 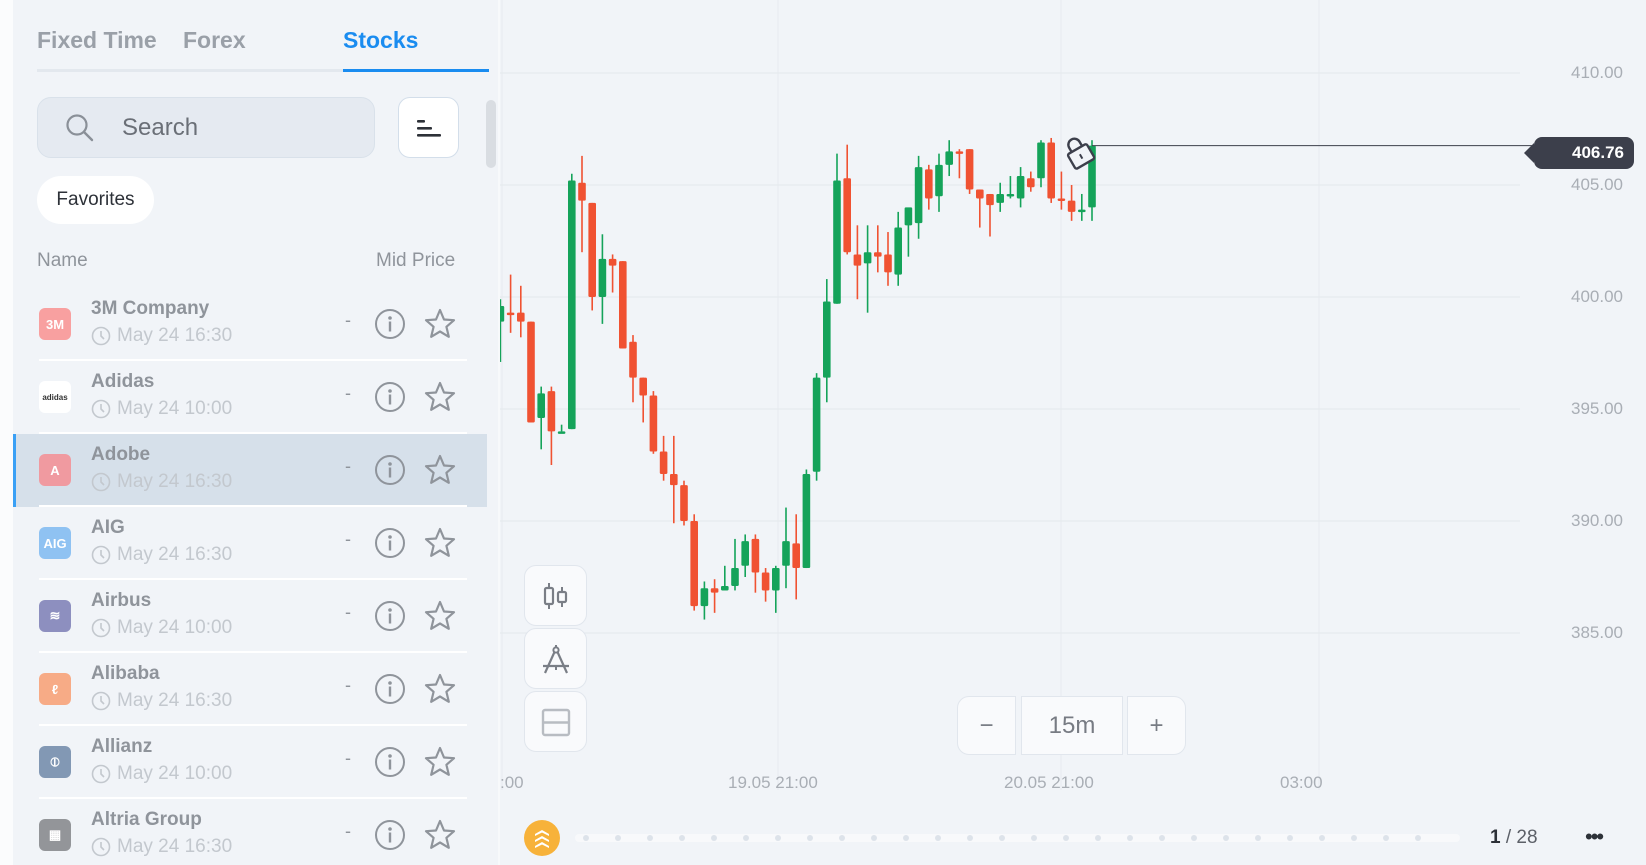 What do you see at coordinates (250, 543) in the screenshot?
I see `asset-row: AIG AIG May 24 16:30 -` at bounding box center [250, 543].